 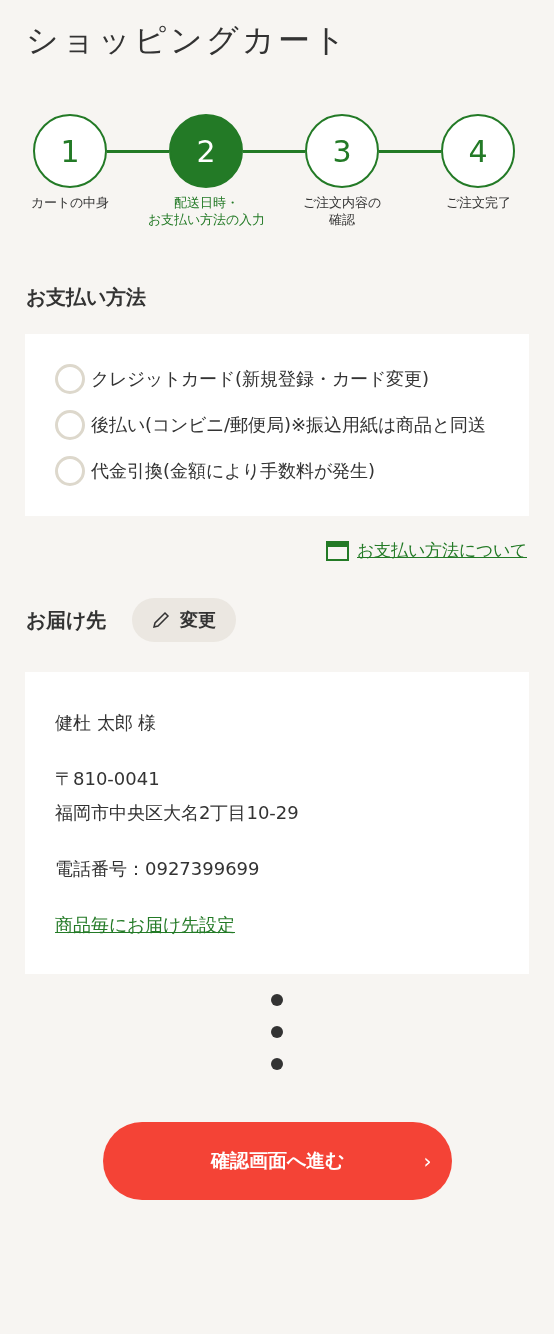 I want to click on window-icon, so click(x=337, y=550).